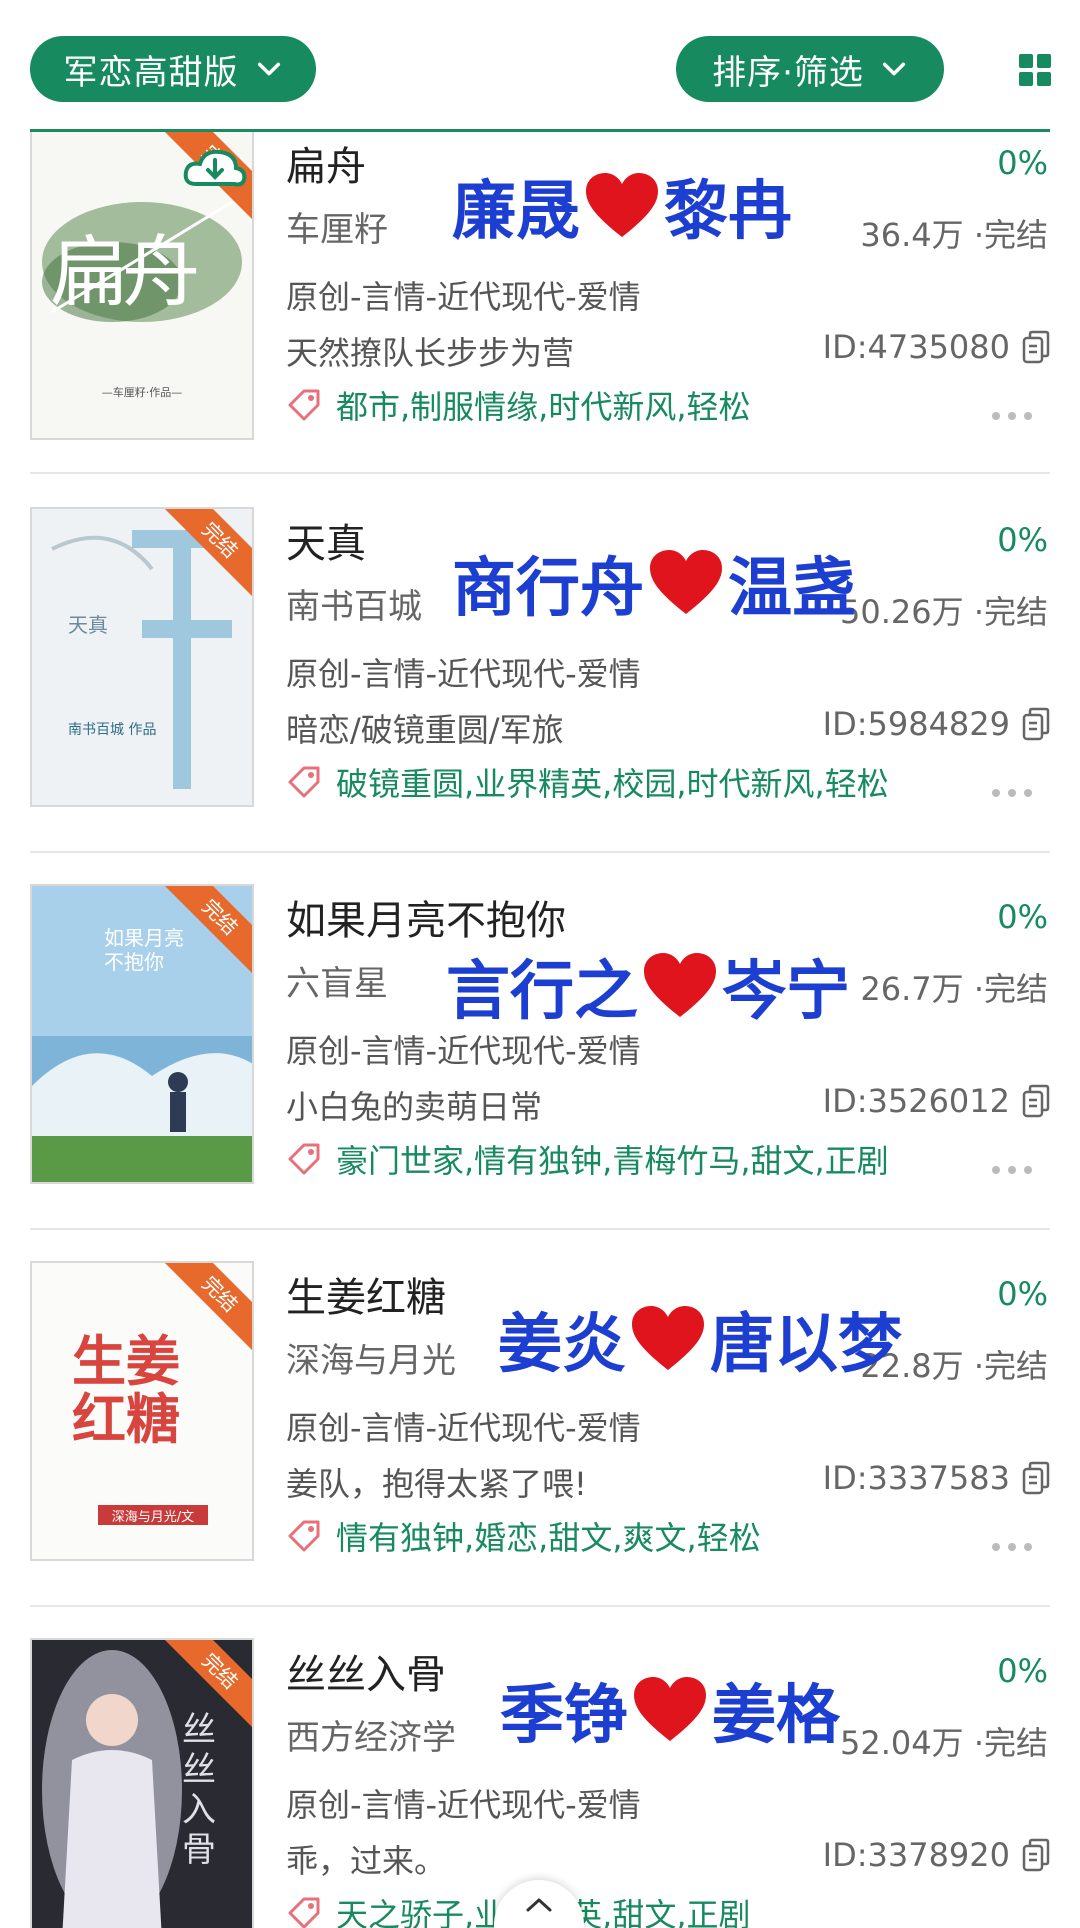 The width and height of the screenshot is (1080, 1928). I want to click on book-intro: 姜队，抱得太紧了喂!, so click(436, 1484).